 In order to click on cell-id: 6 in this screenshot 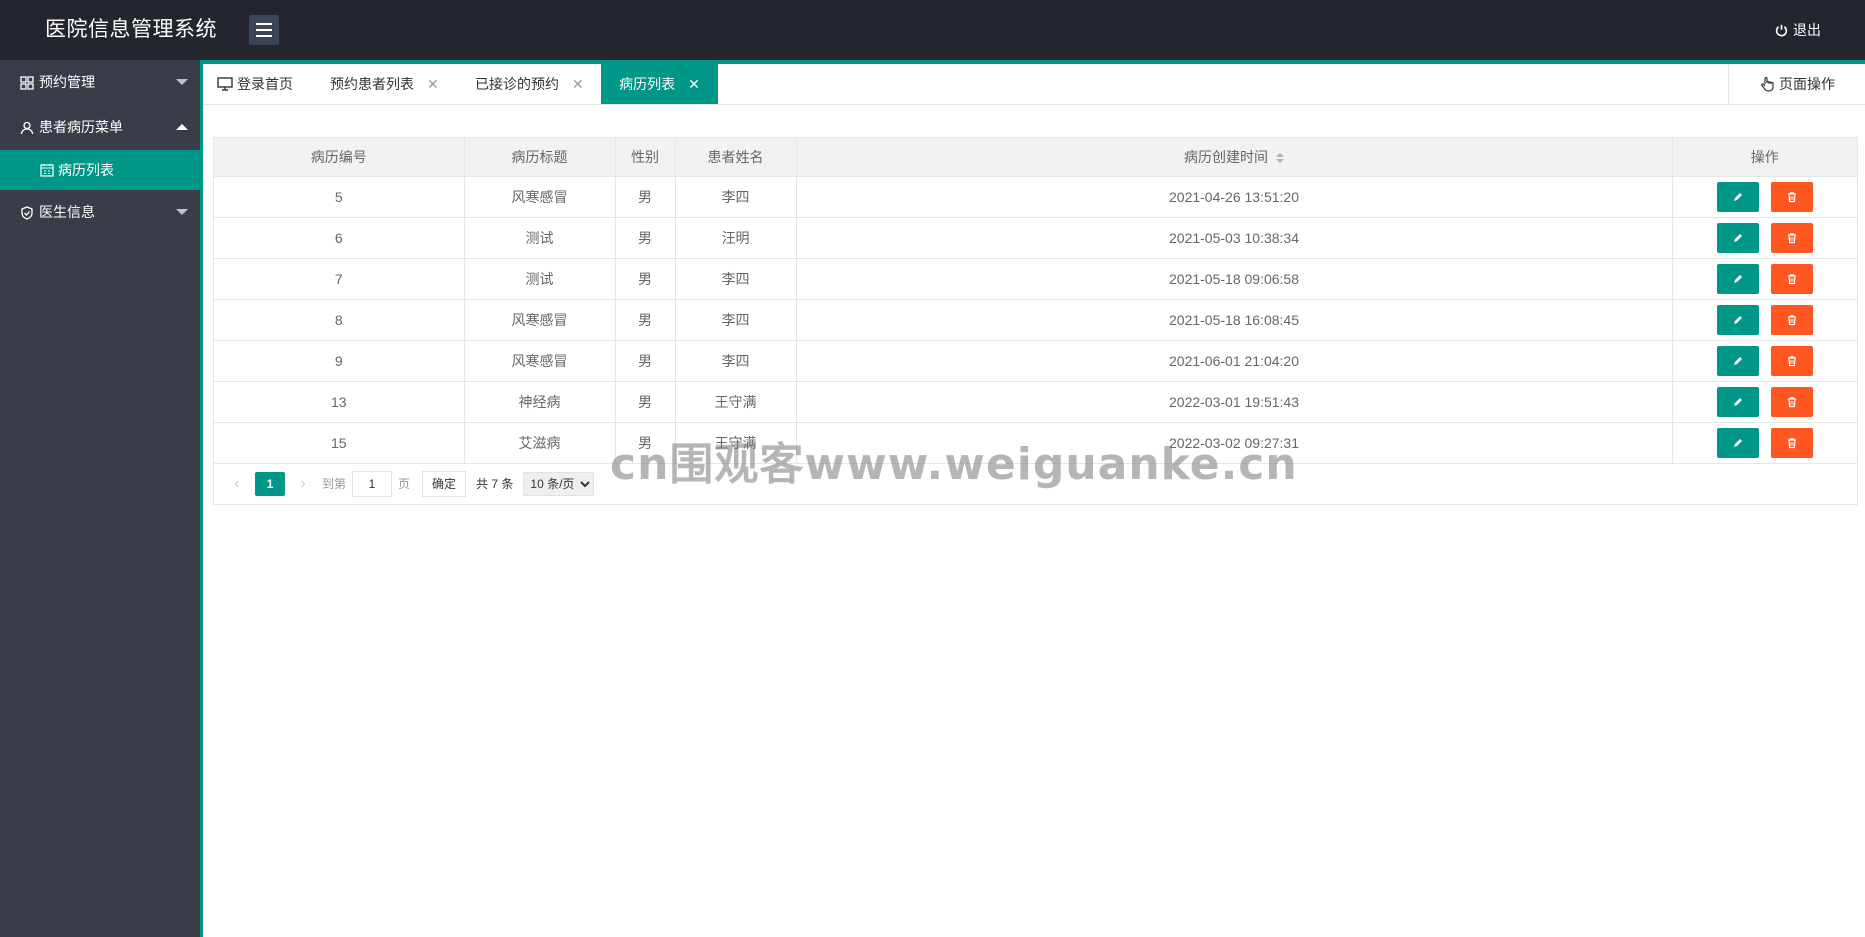, I will do `click(339, 238)`.